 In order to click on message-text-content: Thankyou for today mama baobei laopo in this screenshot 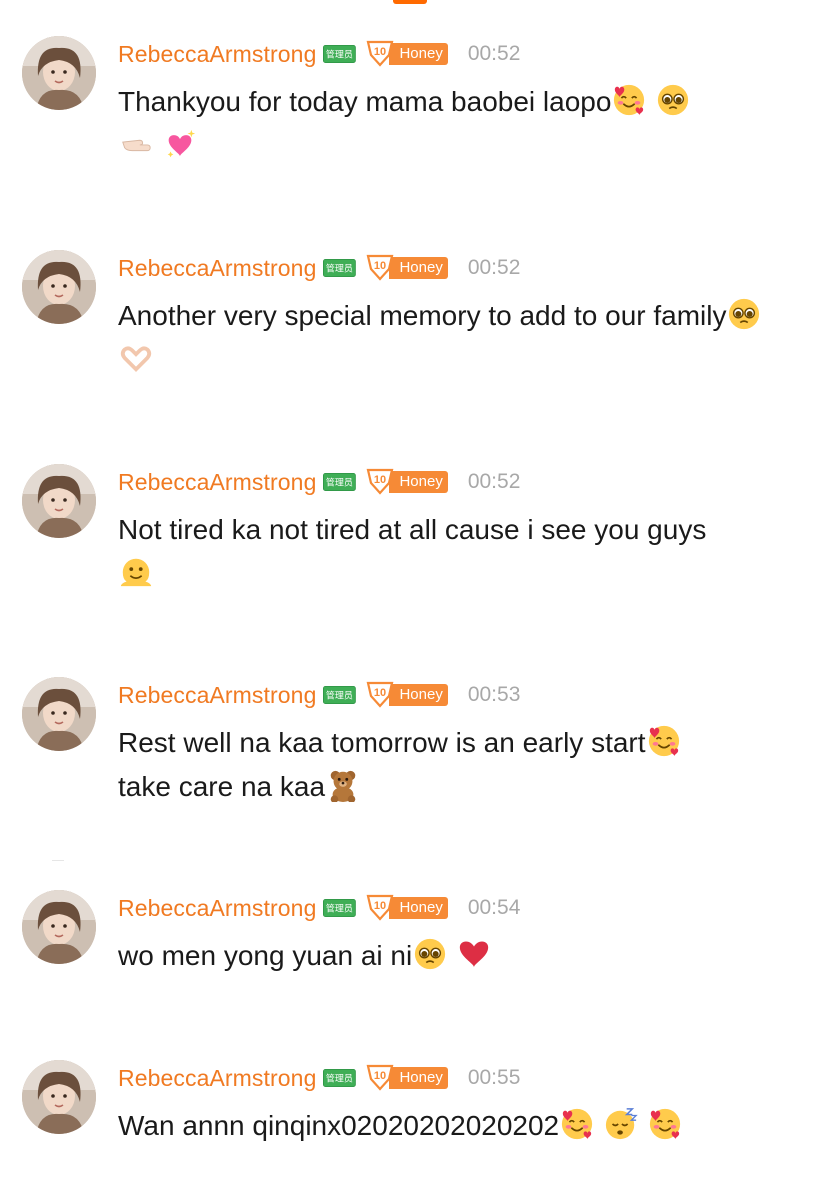, I will do `click(365, 101)`.